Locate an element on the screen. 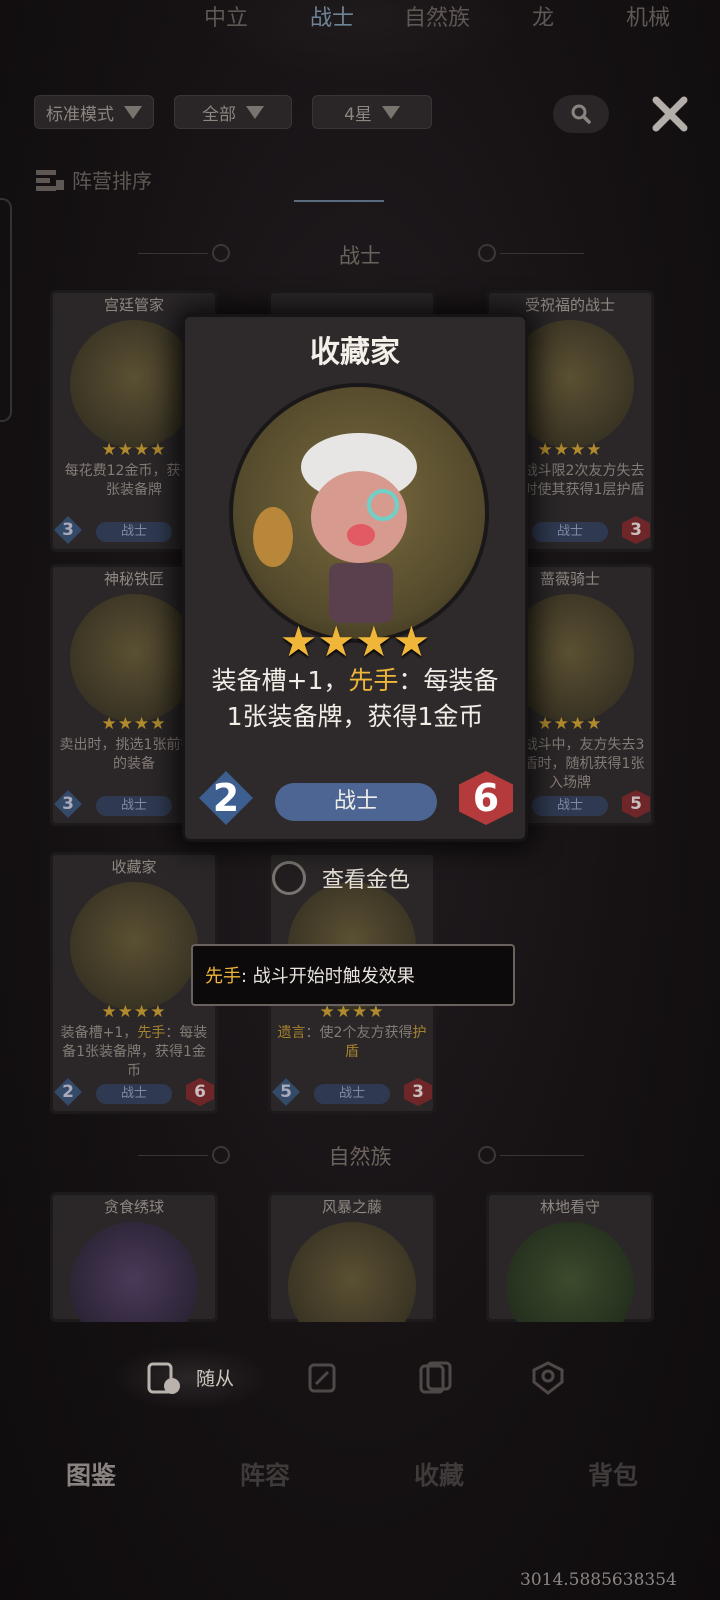 The image size is (720, 1600). nav-lineup: 阵容 is located at coordinates (265, 1474).